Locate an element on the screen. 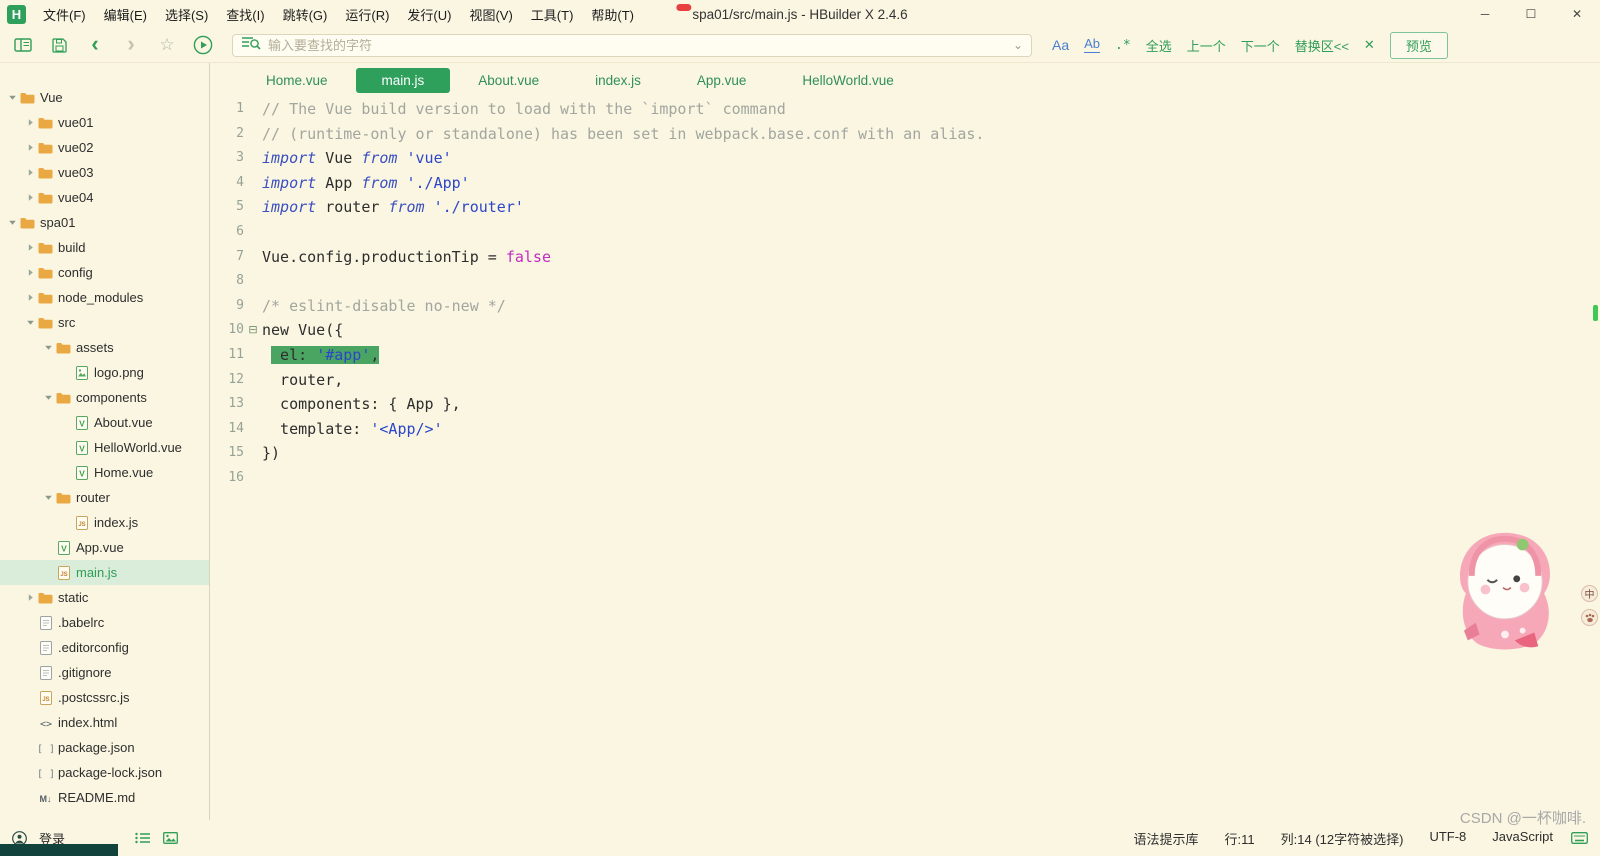  tree-folder: build is located at coordinates (104, 247).